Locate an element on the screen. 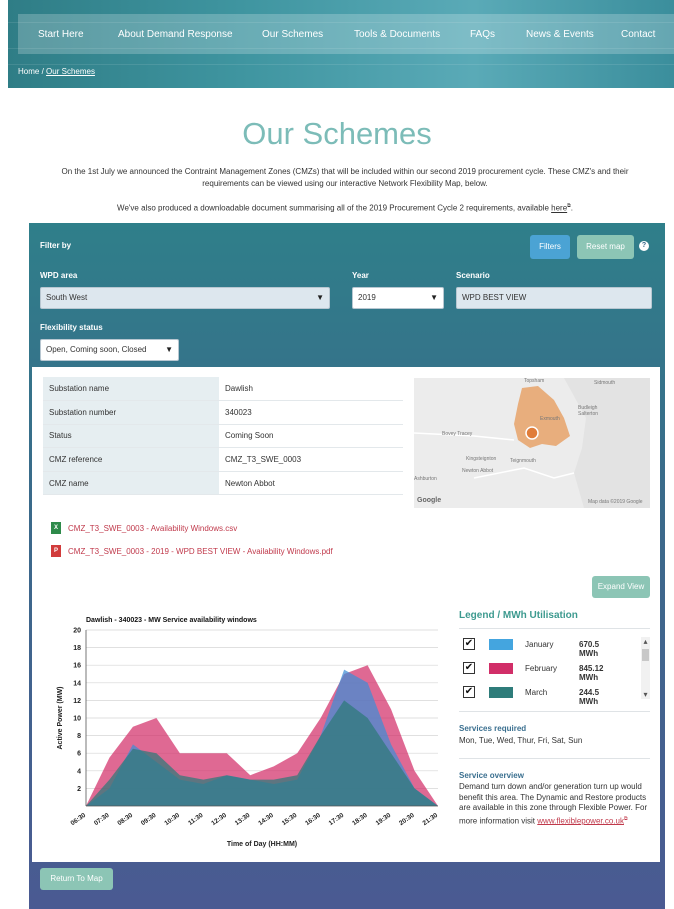 Image resolution: width=674 pixels, height=909 pixels. wpd-area-select: South West ▼ is located at coordinates (185, 298).